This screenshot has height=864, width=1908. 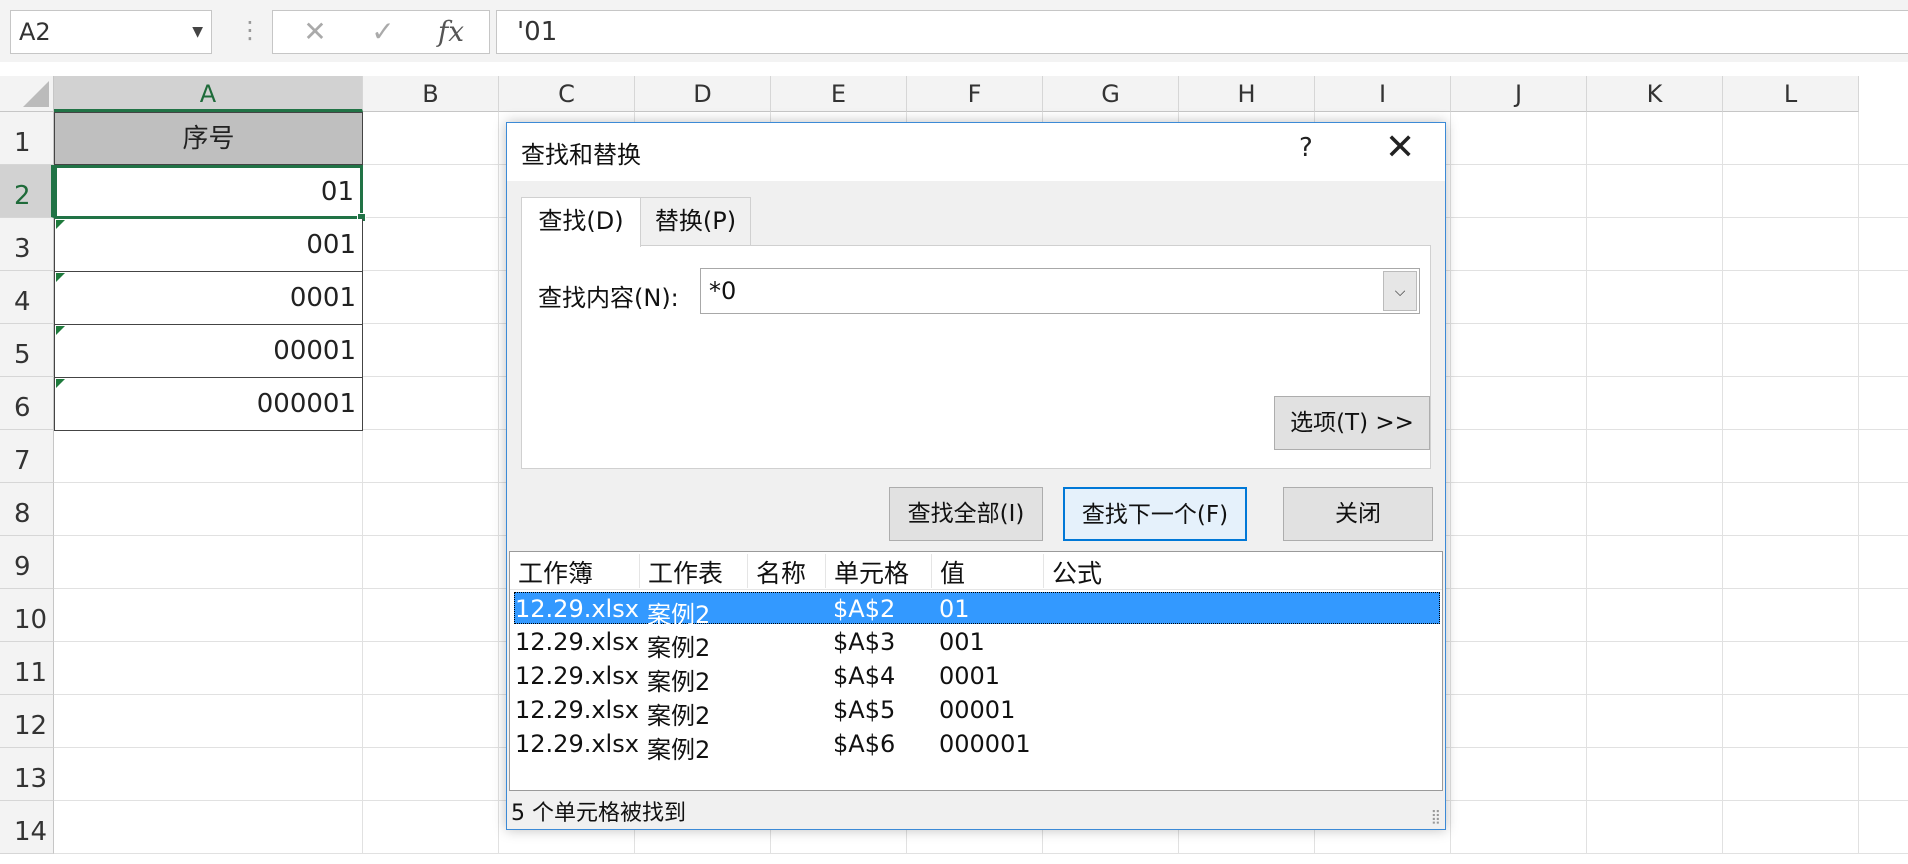 I want to click on result-cell: $A$4, so click(x=864, y=676).